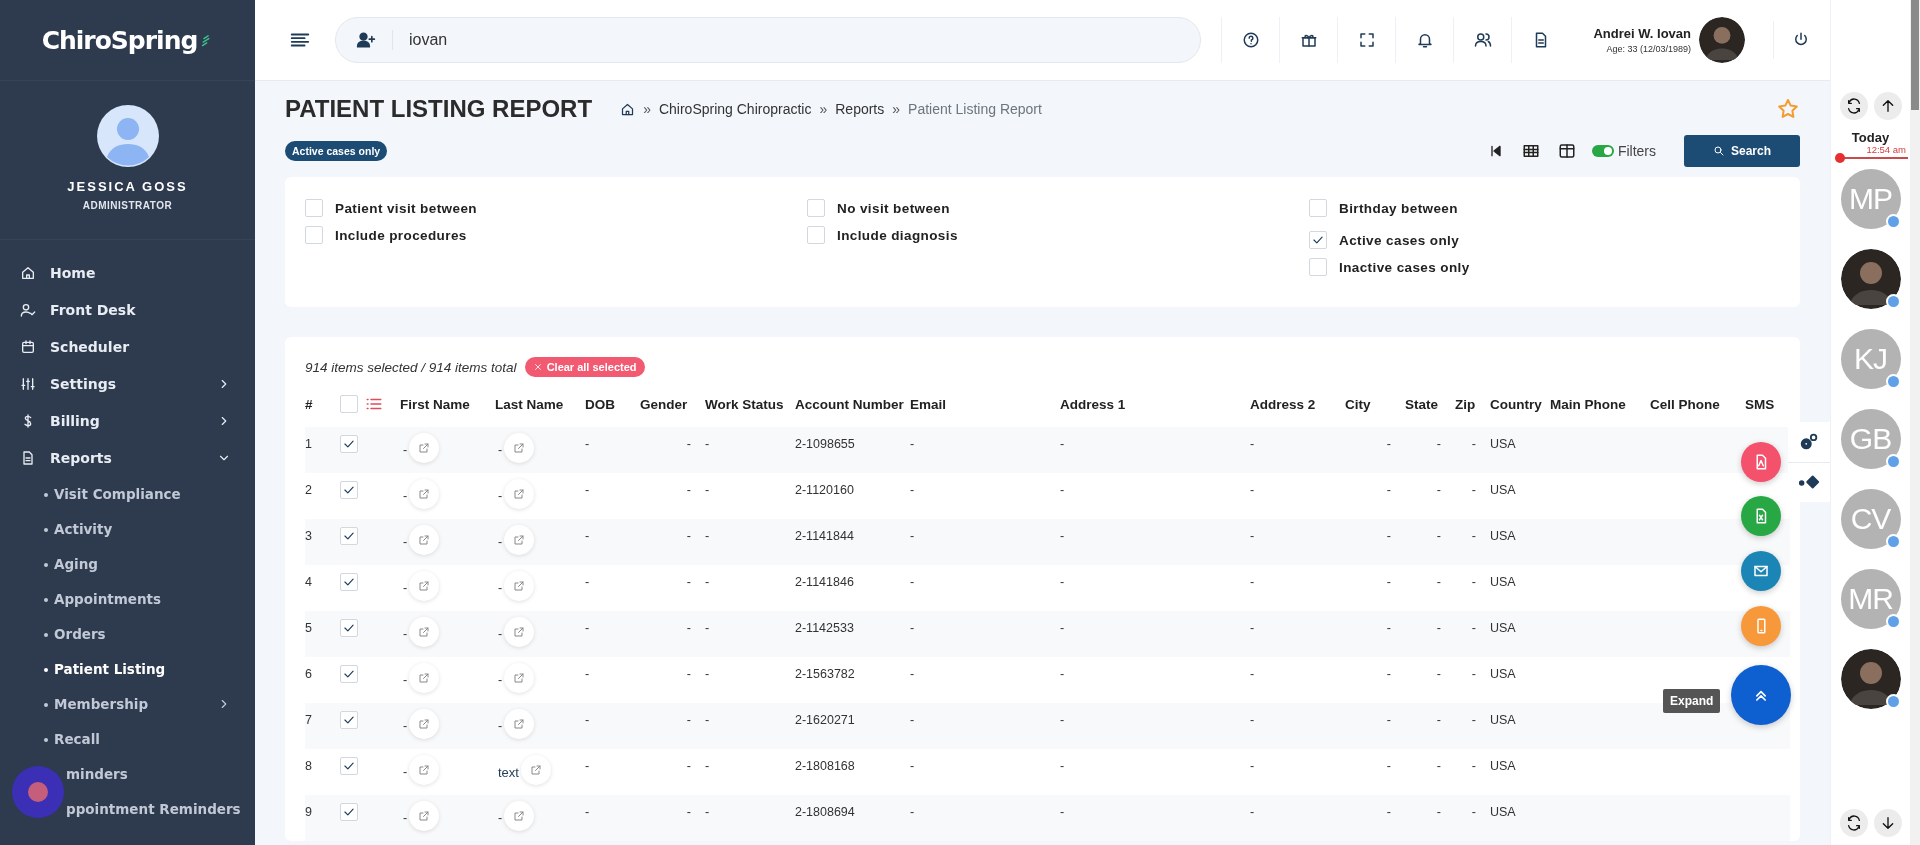  I want to click on scroll-down-button, so click(1887, 823).